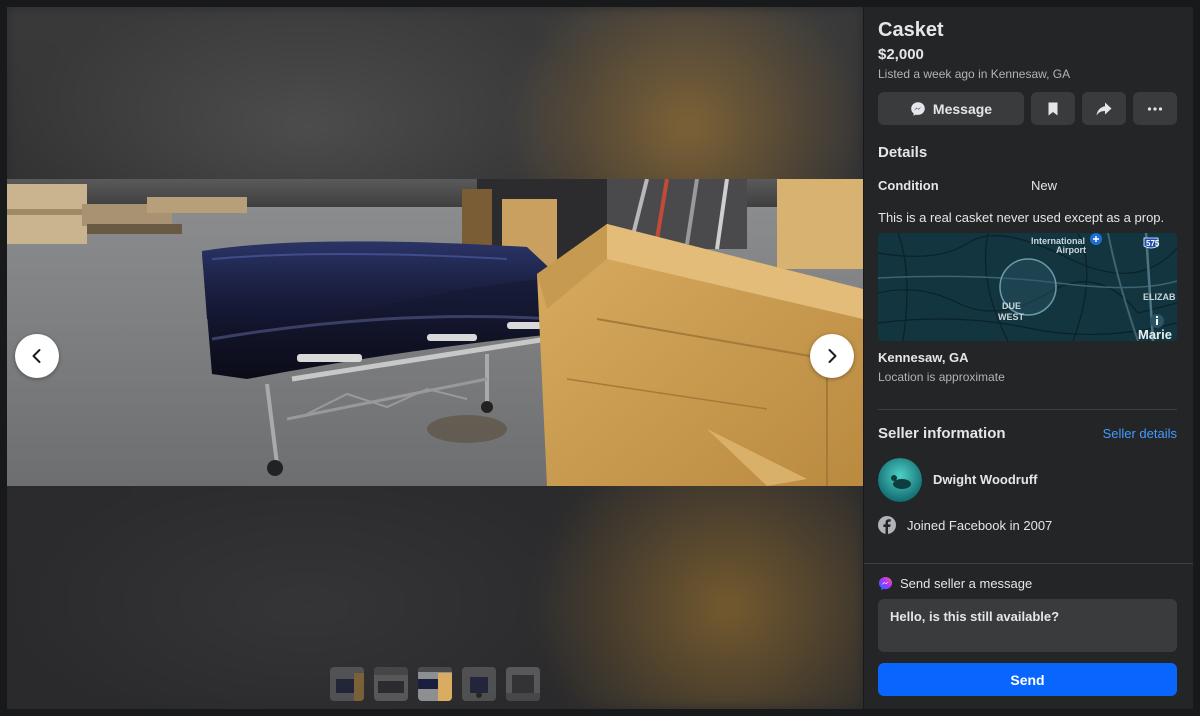 The width and height of the screenshot is (1200, 716). Describe the element at coordinates (1140, 433) in the screenshot. I see `seller-details-link: Seller details` at that location.